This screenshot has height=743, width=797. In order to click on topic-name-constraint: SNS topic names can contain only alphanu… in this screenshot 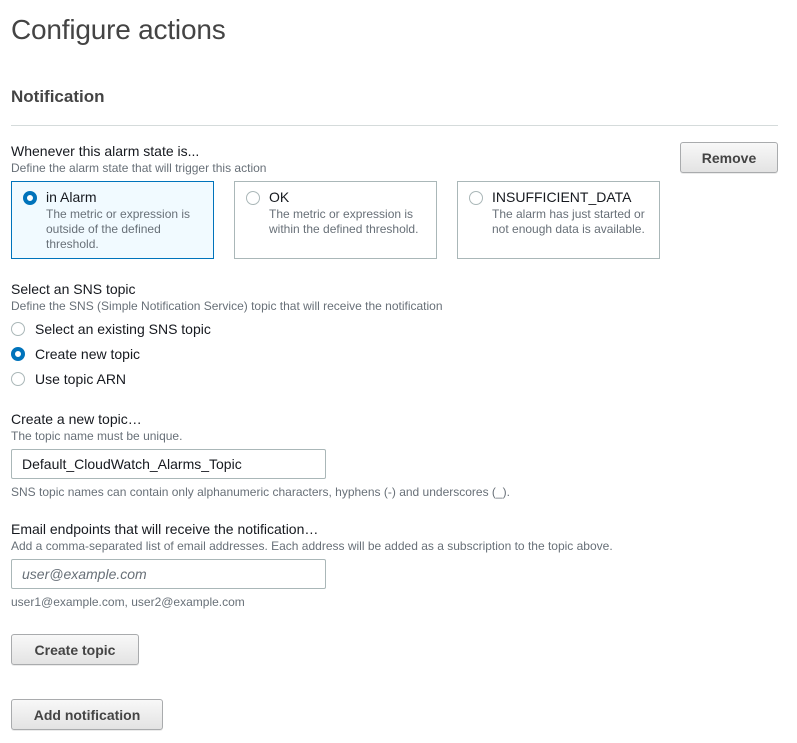, I will do `click(260, 492)`.